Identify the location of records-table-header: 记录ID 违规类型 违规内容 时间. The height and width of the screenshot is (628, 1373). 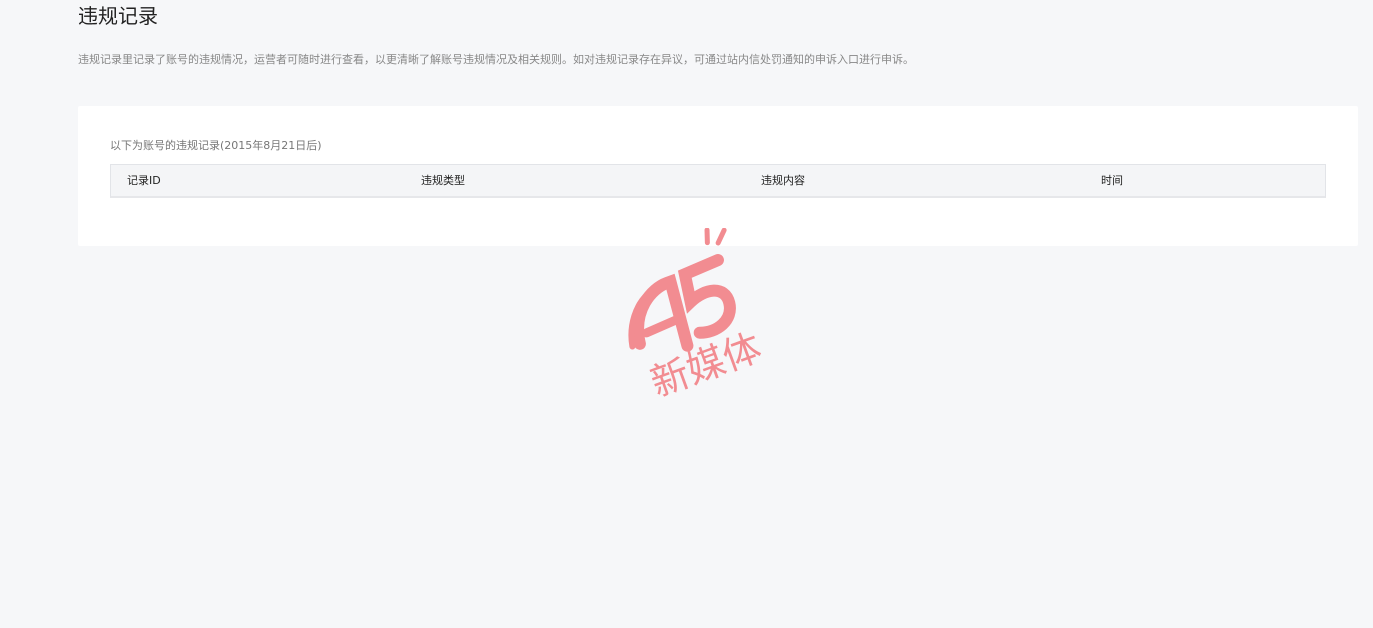
(718, 181).